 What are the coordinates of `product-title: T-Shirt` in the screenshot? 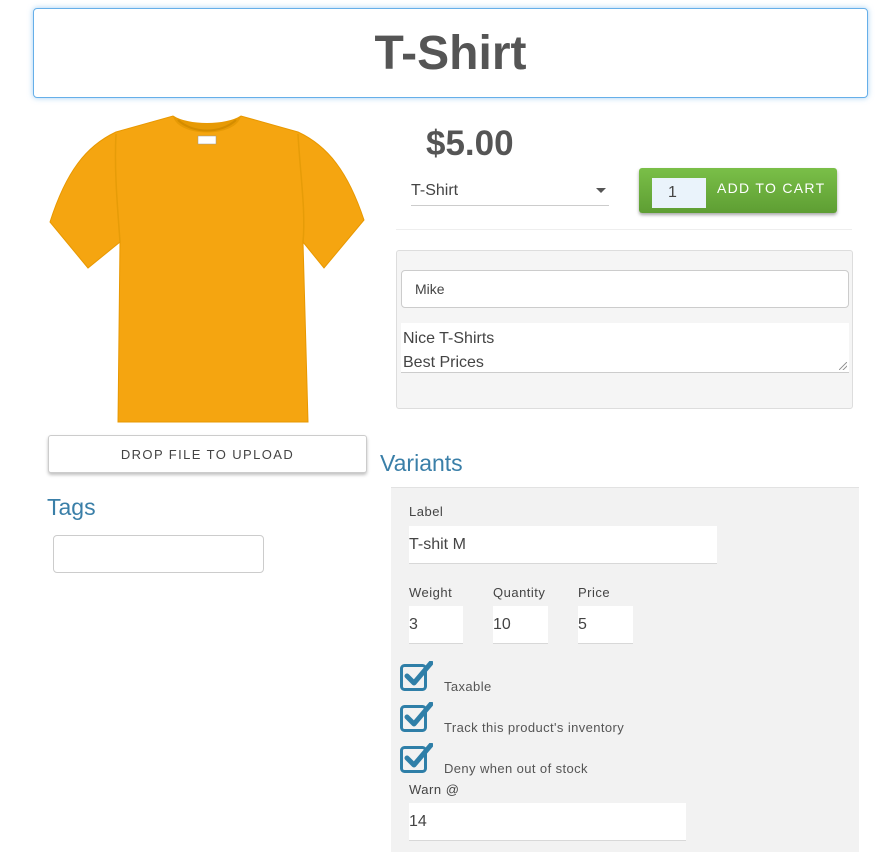 It's located at (450, 53).